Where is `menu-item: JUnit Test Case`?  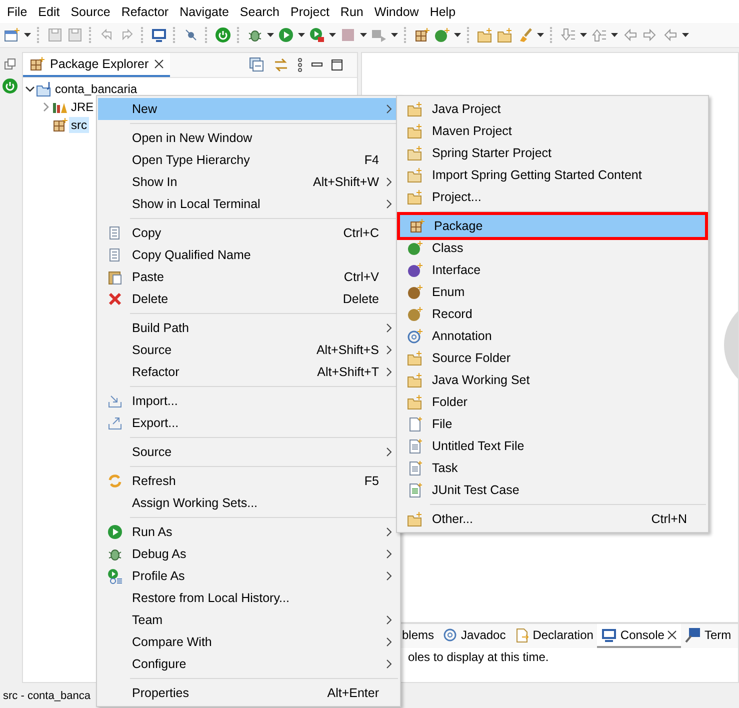
menu-item: JUnit Test Case is located at coordinates (552, 490).